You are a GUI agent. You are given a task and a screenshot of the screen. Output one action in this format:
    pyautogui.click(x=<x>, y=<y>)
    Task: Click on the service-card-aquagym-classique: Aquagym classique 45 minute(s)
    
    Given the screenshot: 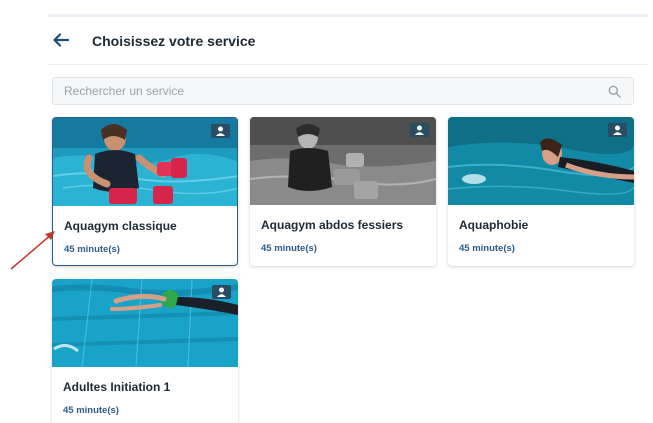 What is the action you would take?
    pyautogui.click(x=145, y=191)
    